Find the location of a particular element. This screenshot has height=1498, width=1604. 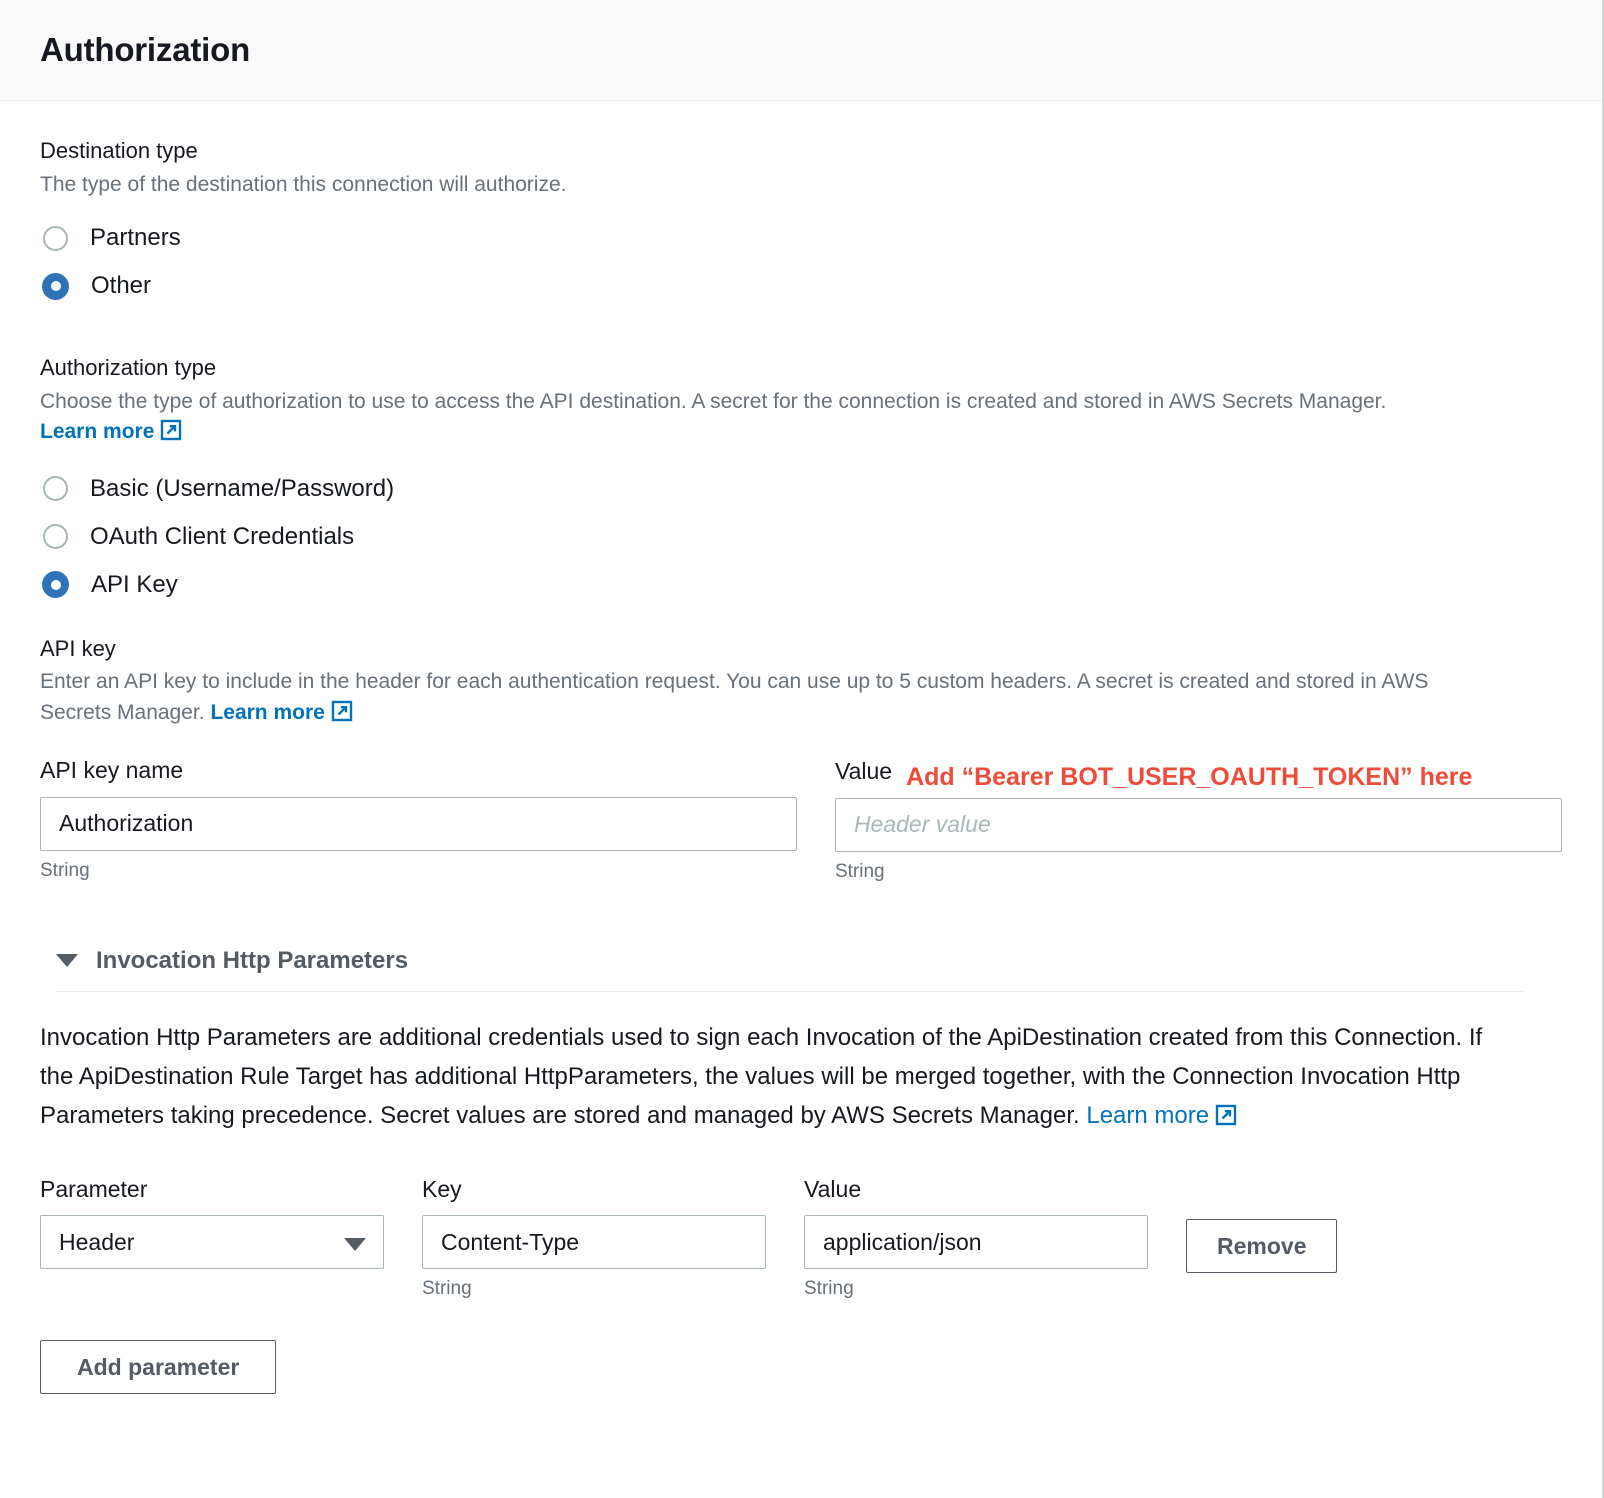

parameter-type-select-wrap: Header is located at coordinates (212, 1242).